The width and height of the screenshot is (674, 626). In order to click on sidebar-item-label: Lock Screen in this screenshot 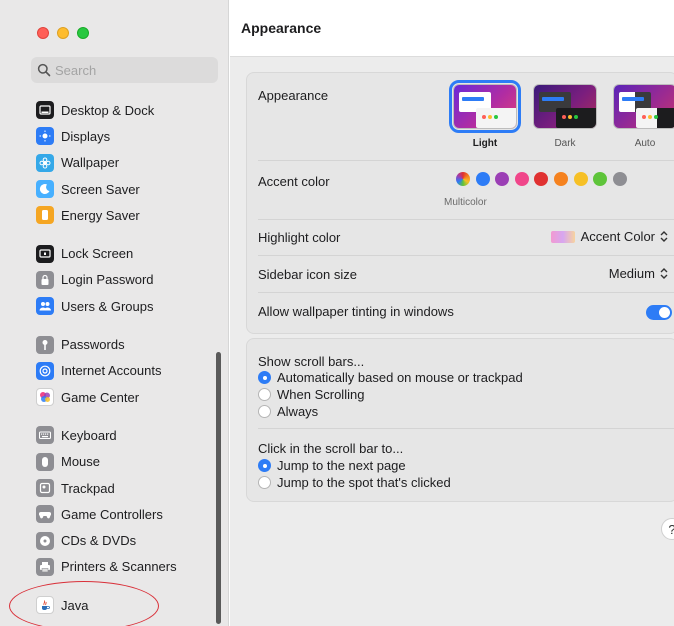, I will do `click(97, 254)`.